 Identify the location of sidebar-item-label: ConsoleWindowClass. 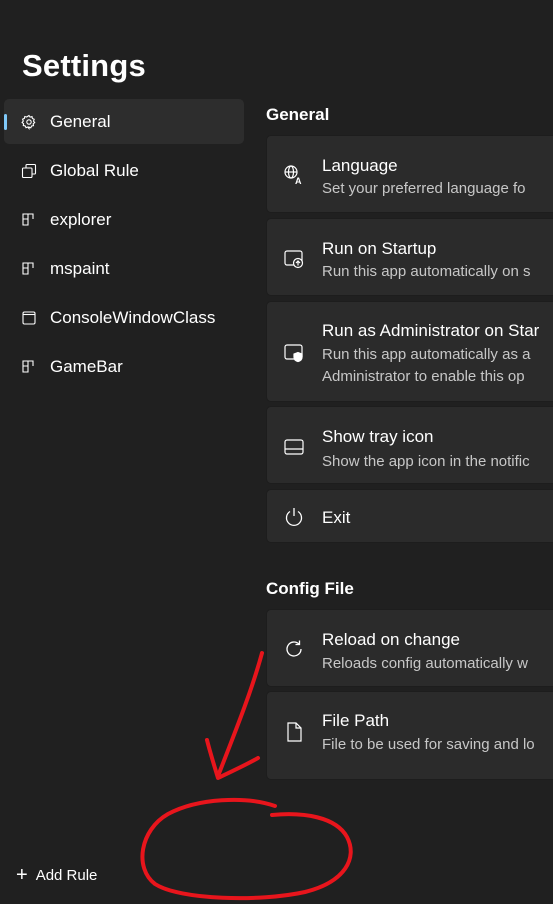
(133, 317).